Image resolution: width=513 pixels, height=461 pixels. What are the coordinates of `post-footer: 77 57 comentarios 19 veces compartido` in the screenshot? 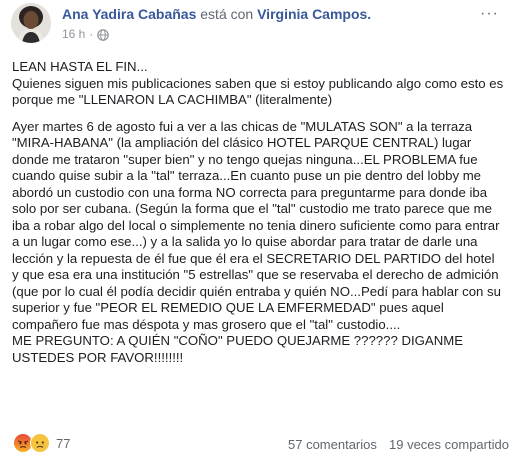 It's located at (256, 443).